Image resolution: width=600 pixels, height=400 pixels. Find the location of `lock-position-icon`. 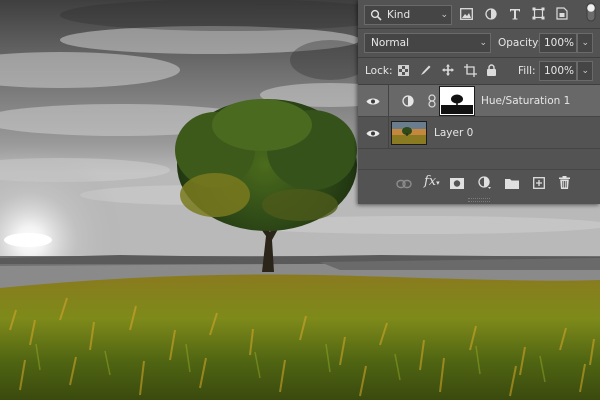

lock-position-icon is located at coordinates (448, 70).